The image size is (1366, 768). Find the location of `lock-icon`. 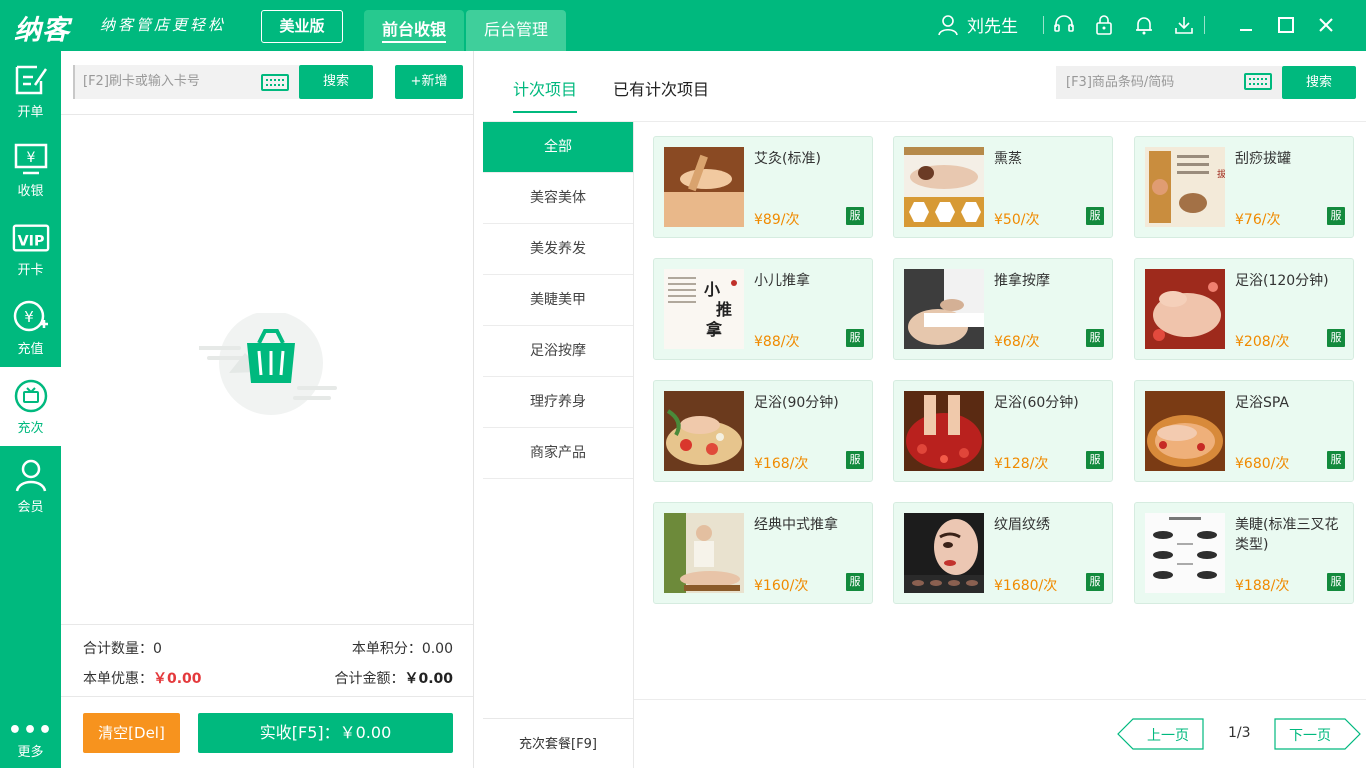

lock-icon is located at coordinates (1104, 25).